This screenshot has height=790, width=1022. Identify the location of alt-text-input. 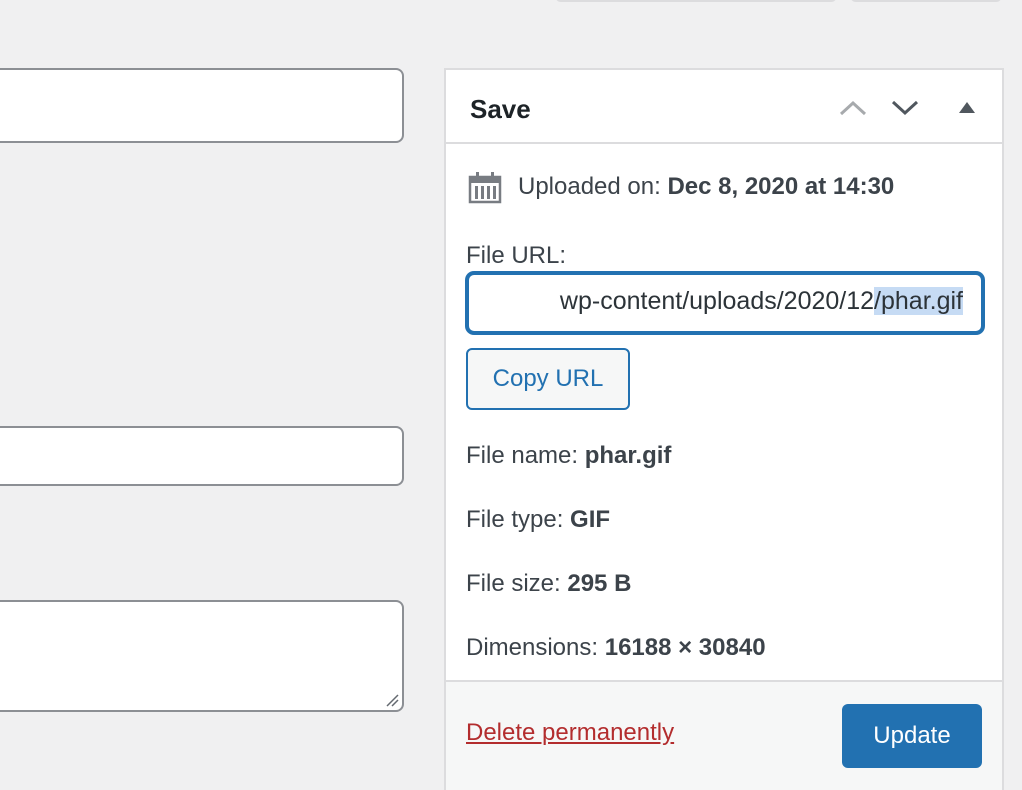
(202, 456).